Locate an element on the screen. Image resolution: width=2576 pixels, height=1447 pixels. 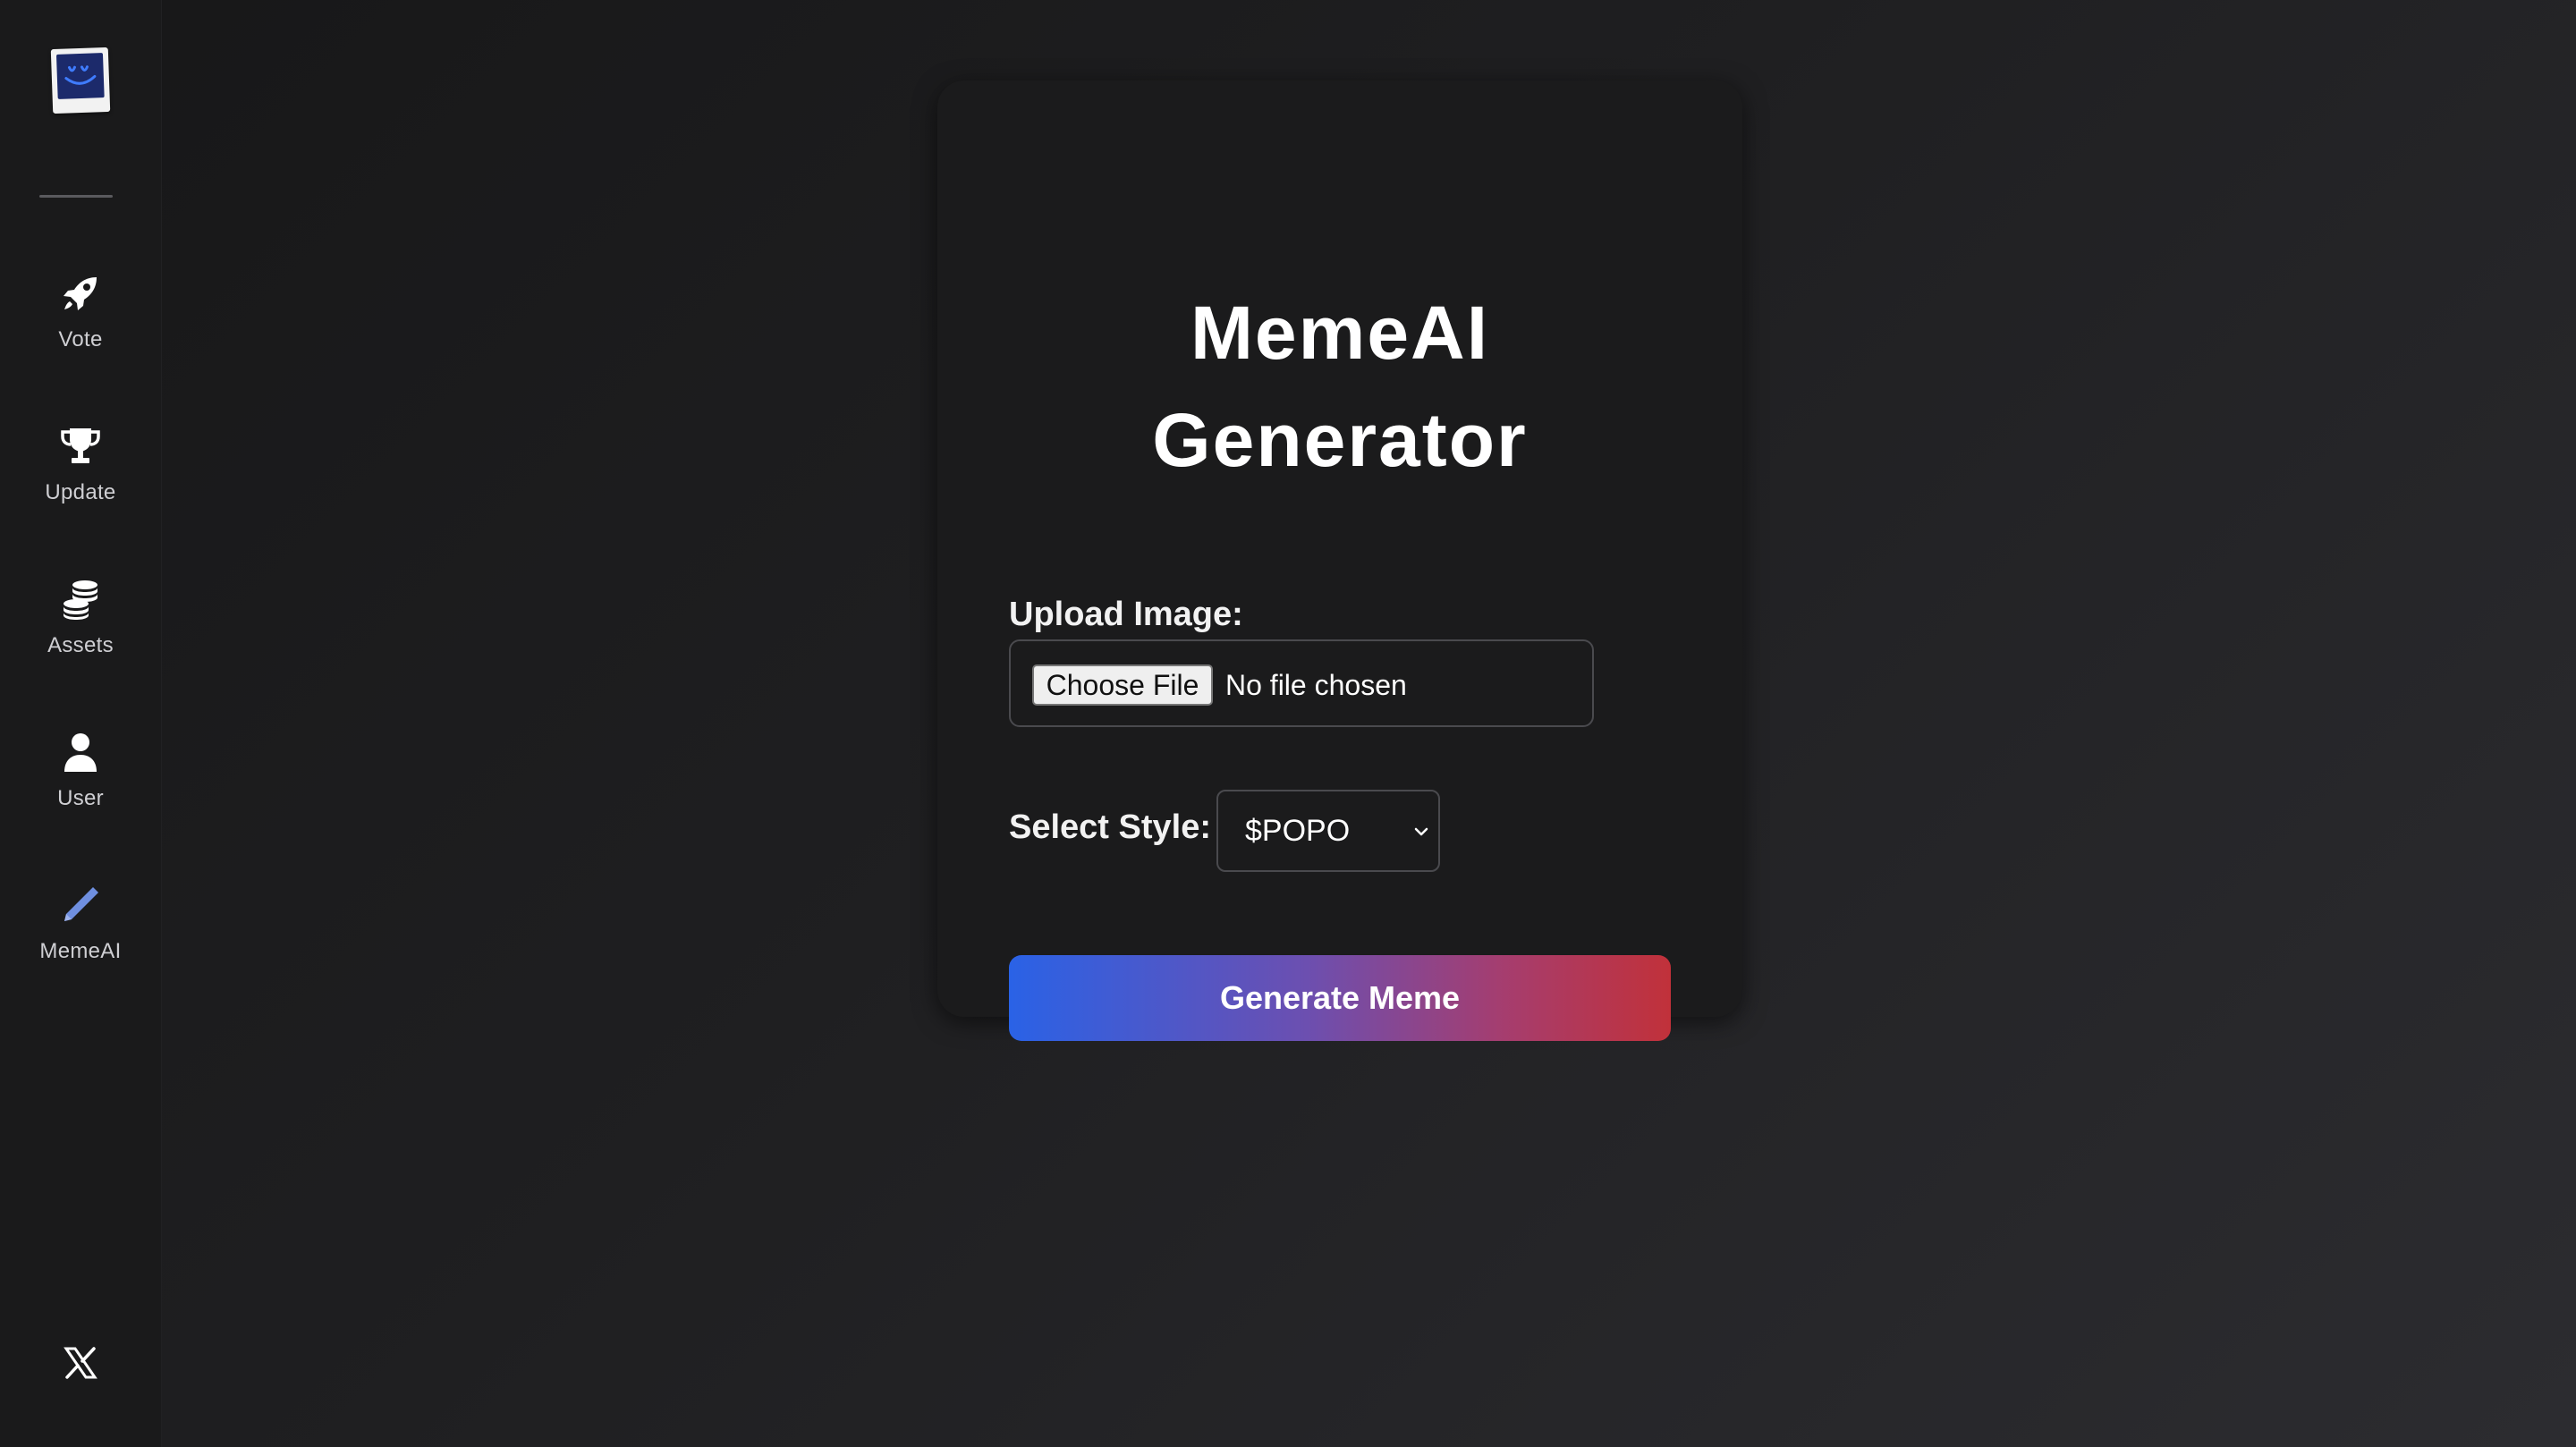
select-style-label: Select Style: is located at coordinates (1110, 827).